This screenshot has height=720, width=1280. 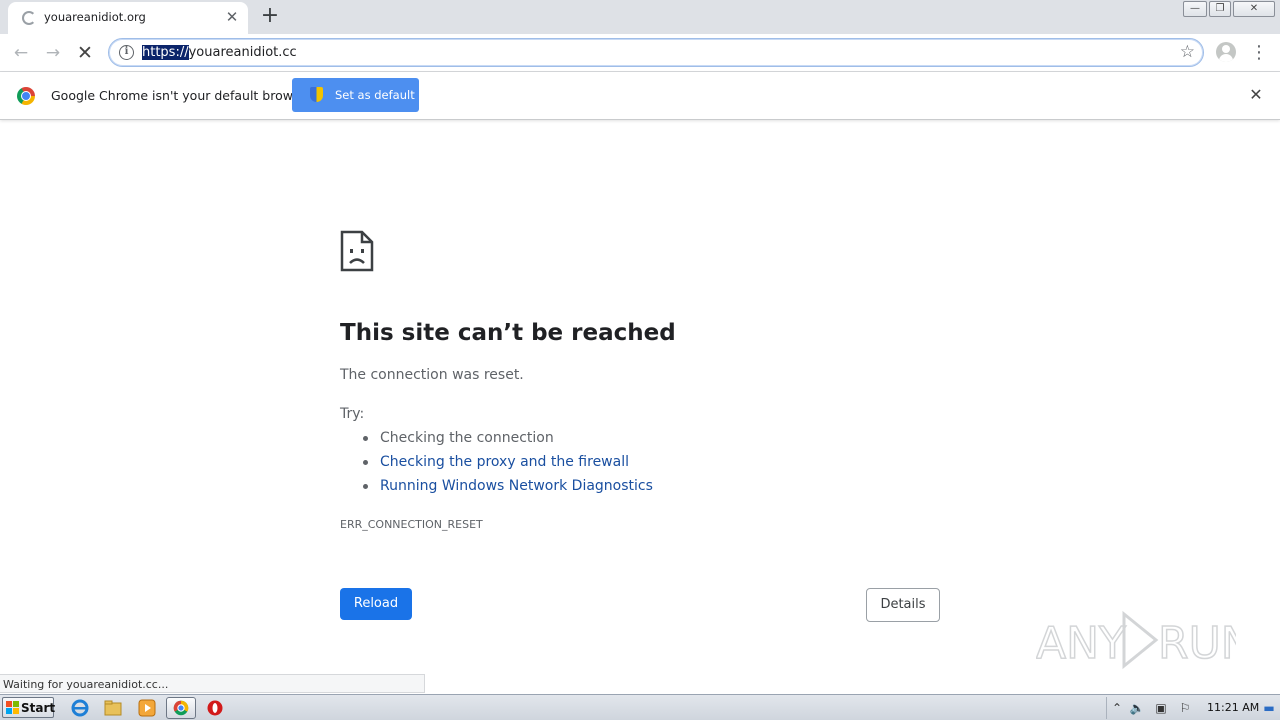 What do you see at coordinates (232, 17) in the screenshot?
I see `tab-close-icon: ✕` at bounding box center [232, 17].